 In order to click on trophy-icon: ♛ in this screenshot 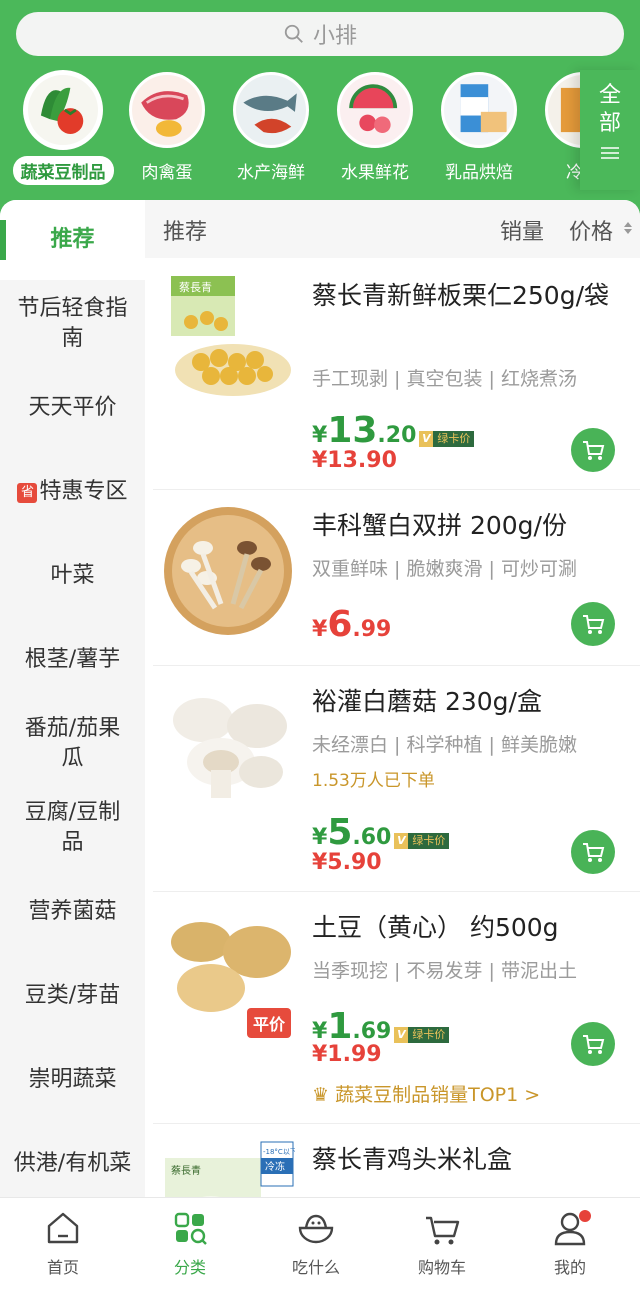, I will do `click(321, 1095)`.